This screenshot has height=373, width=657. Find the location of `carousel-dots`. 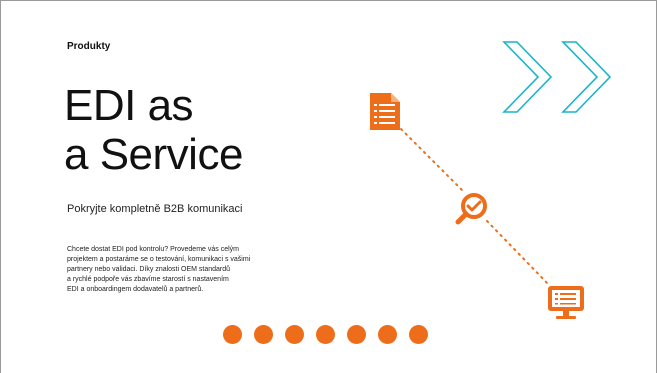

carousel-dots is located at coordinates (325, 334).